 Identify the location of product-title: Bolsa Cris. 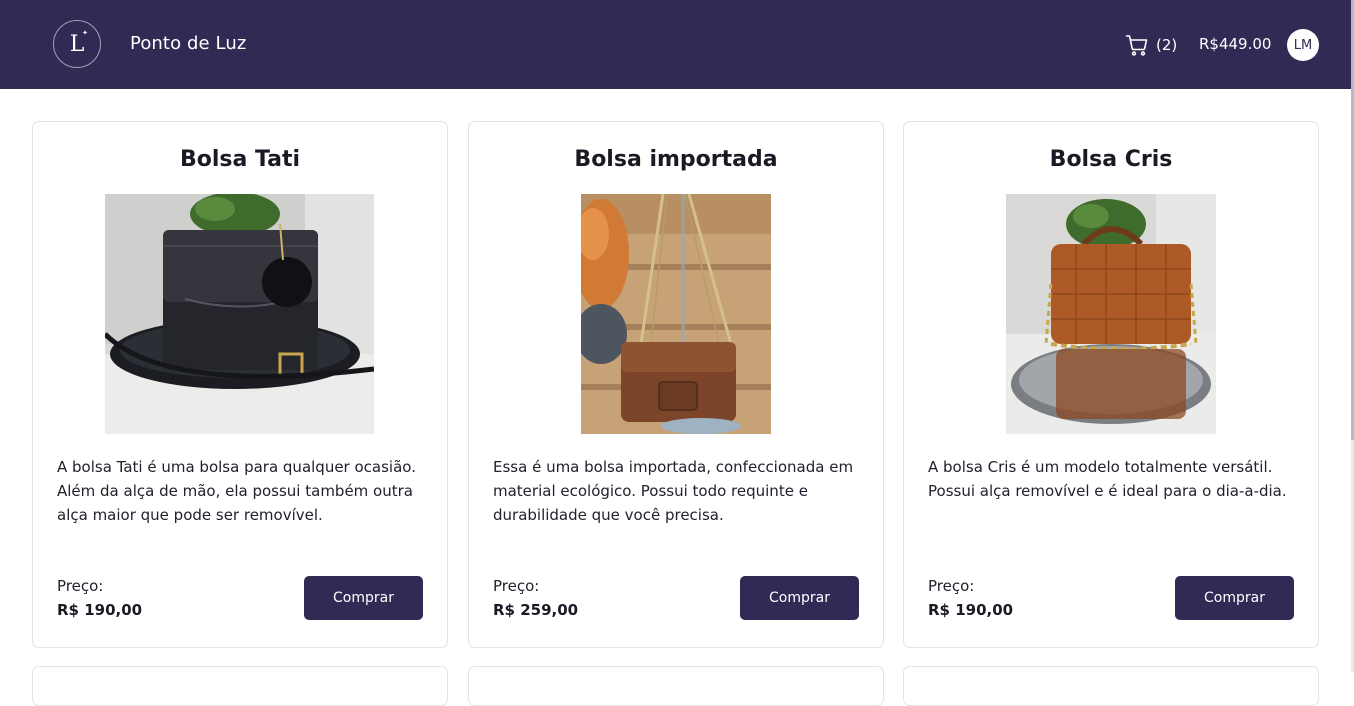
(1111, 159).